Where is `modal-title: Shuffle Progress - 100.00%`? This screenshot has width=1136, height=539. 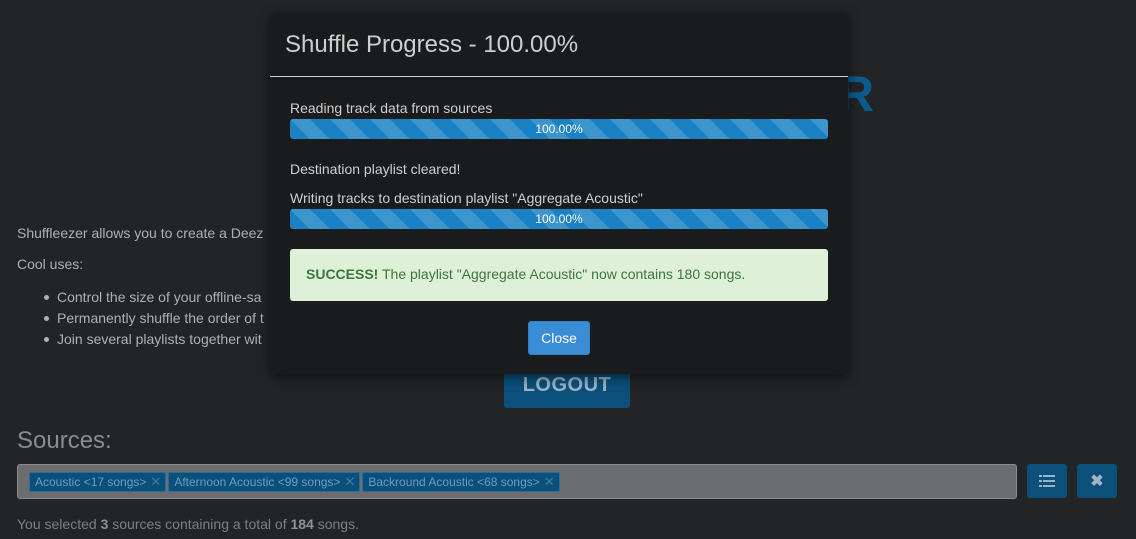
modal-title: Shuffle Progress - 100.00% is located at coordinates (432, 44).